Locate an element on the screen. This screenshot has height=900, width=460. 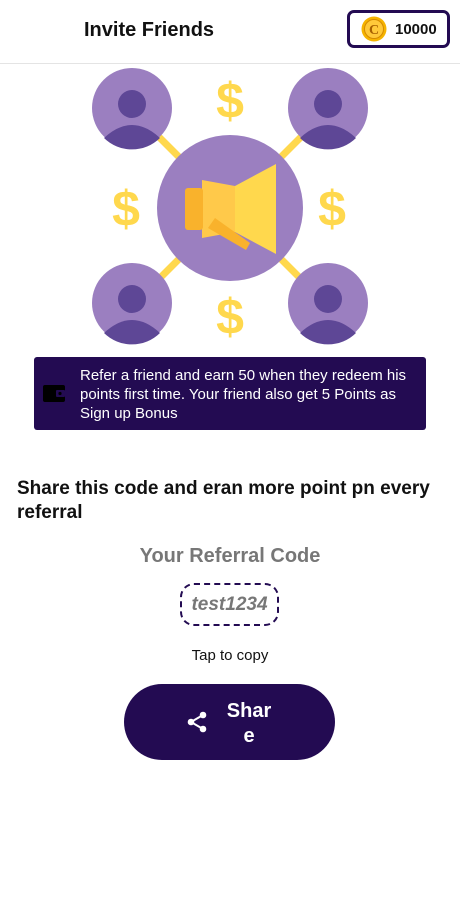
coin-icon: C is located at coordinates (374, 29).